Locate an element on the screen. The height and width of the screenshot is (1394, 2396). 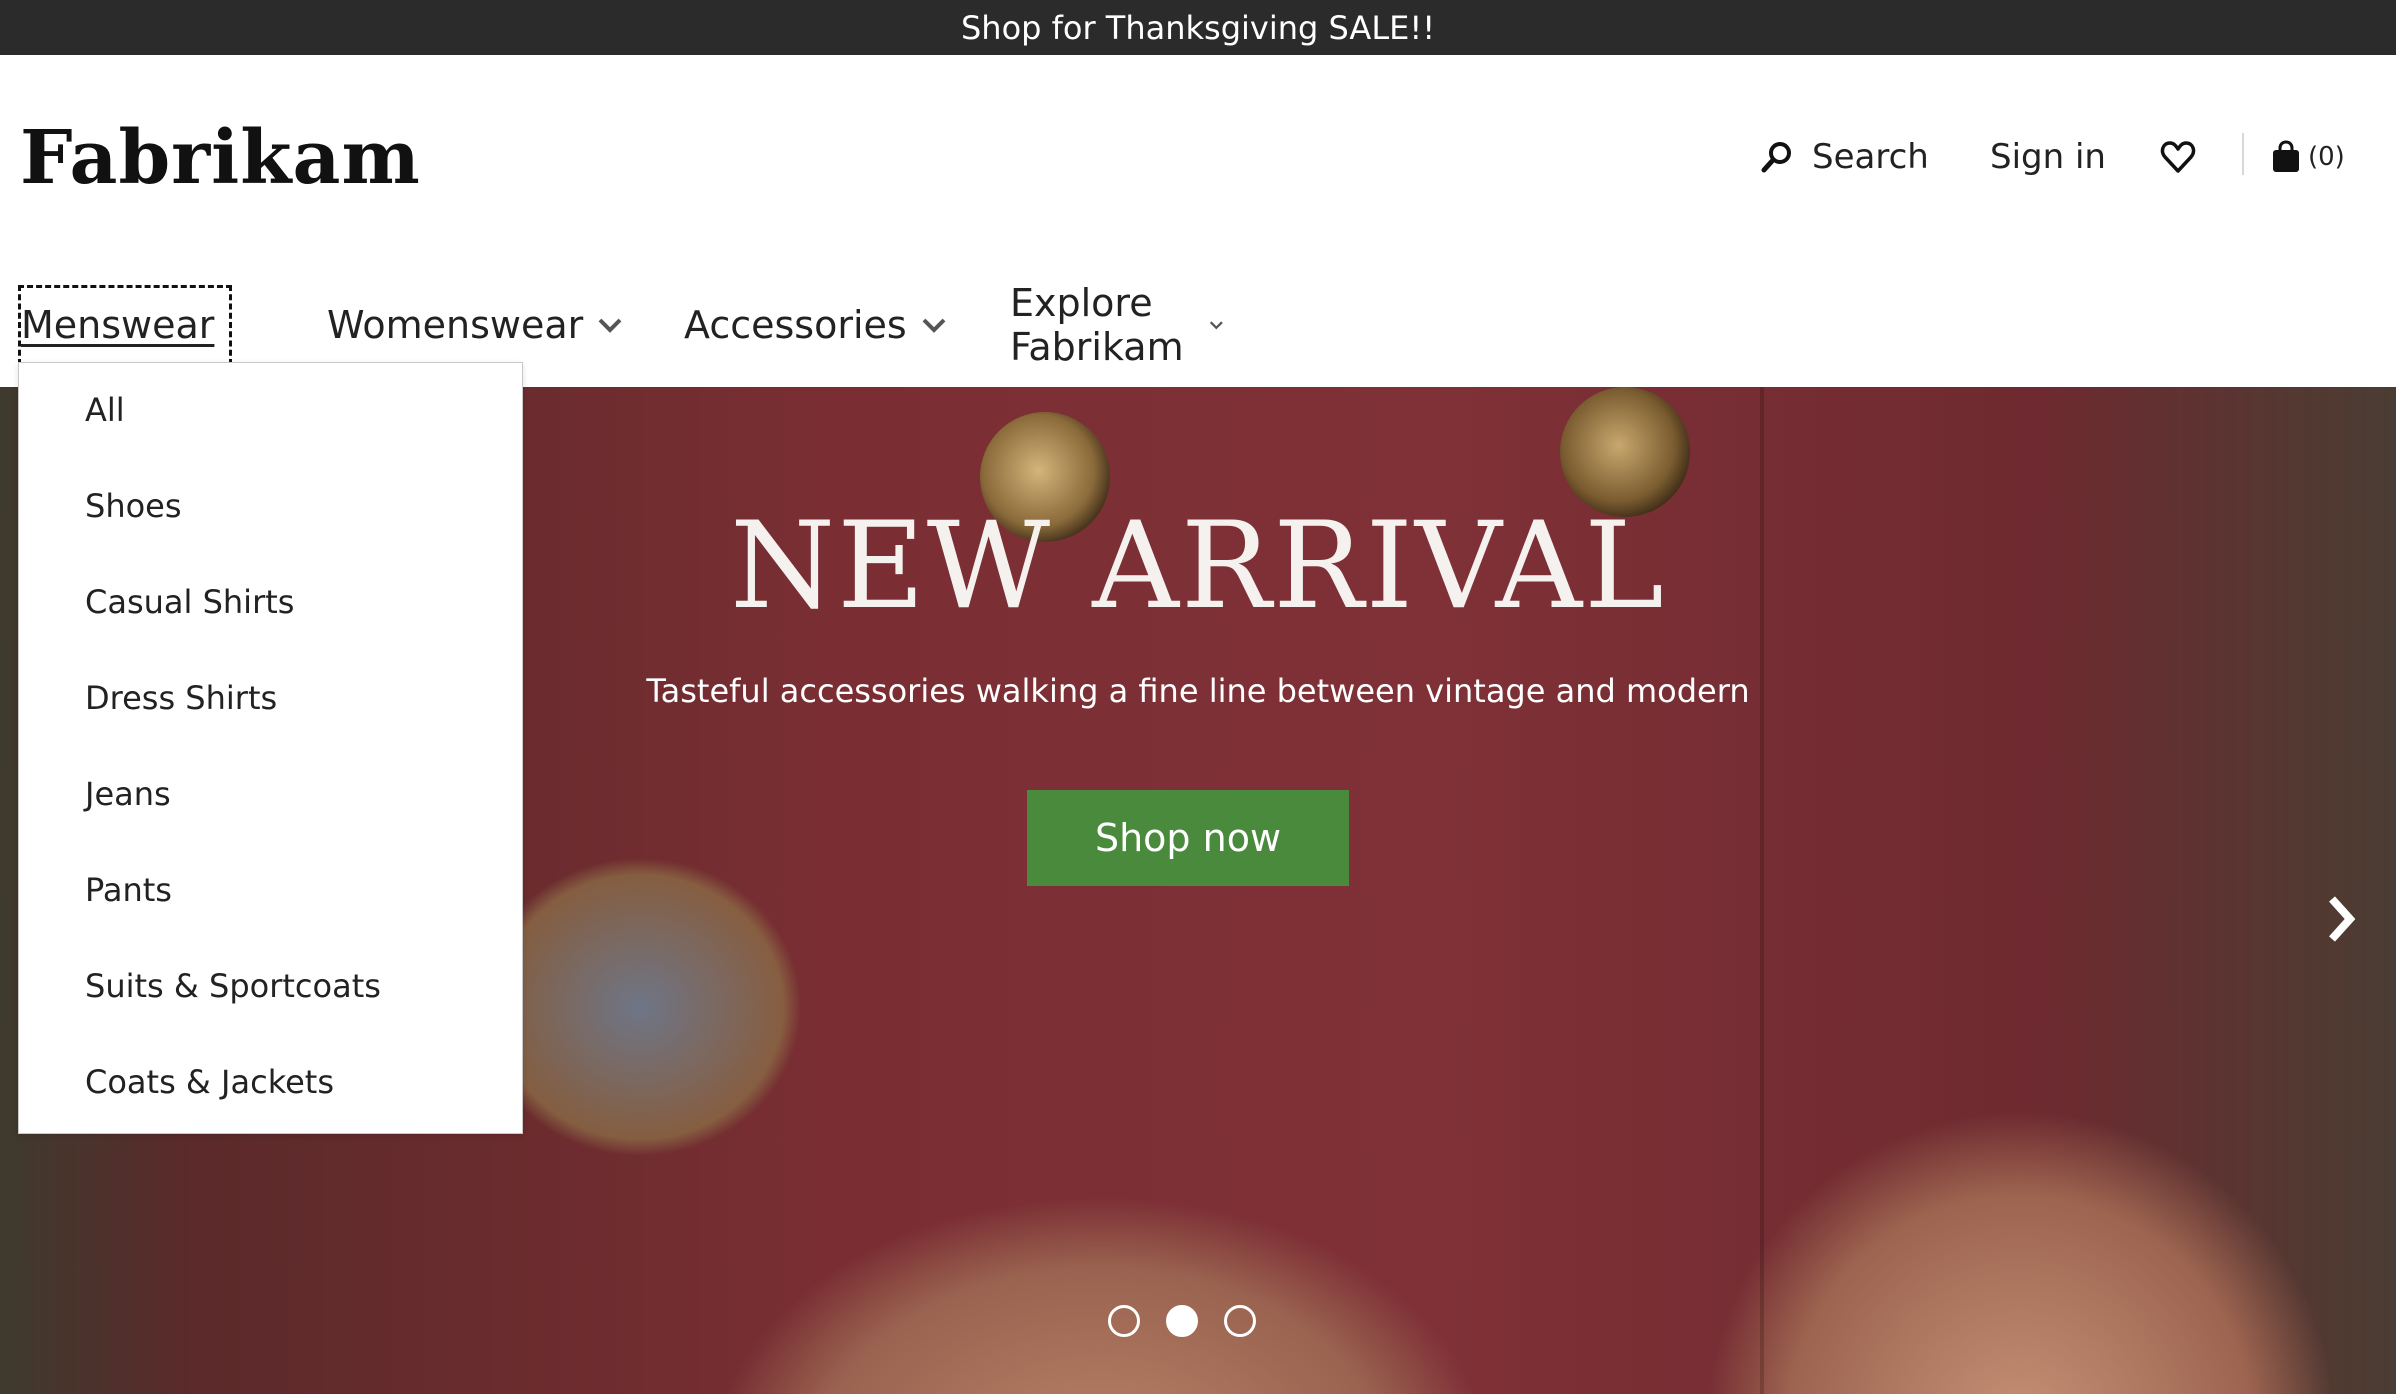
promo-text: Shop for Thanksgiving SALE!! is located at coordinates (1198, 27).